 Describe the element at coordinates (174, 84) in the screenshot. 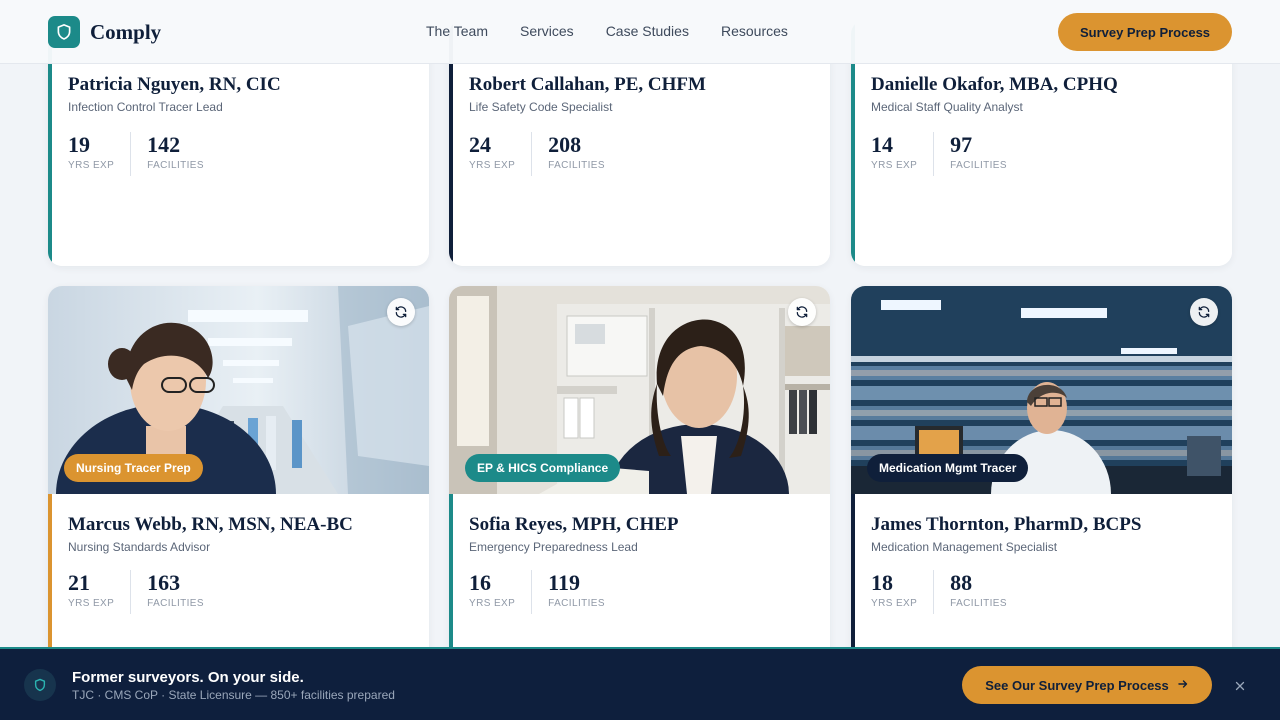

I see `member-name: Patricia Nguyen, RN, CIC` at that location.